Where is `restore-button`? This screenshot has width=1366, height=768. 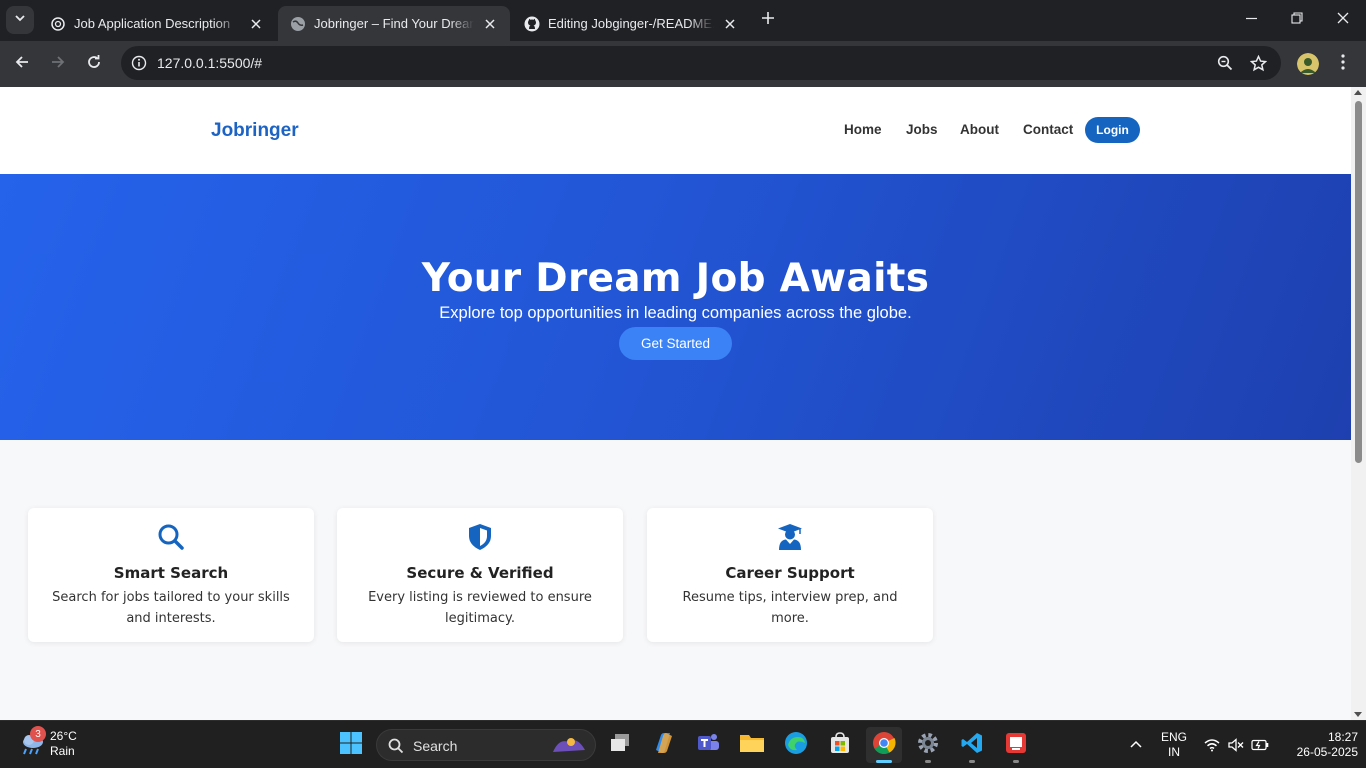
restore-button is located at coordinates (1297, 20).